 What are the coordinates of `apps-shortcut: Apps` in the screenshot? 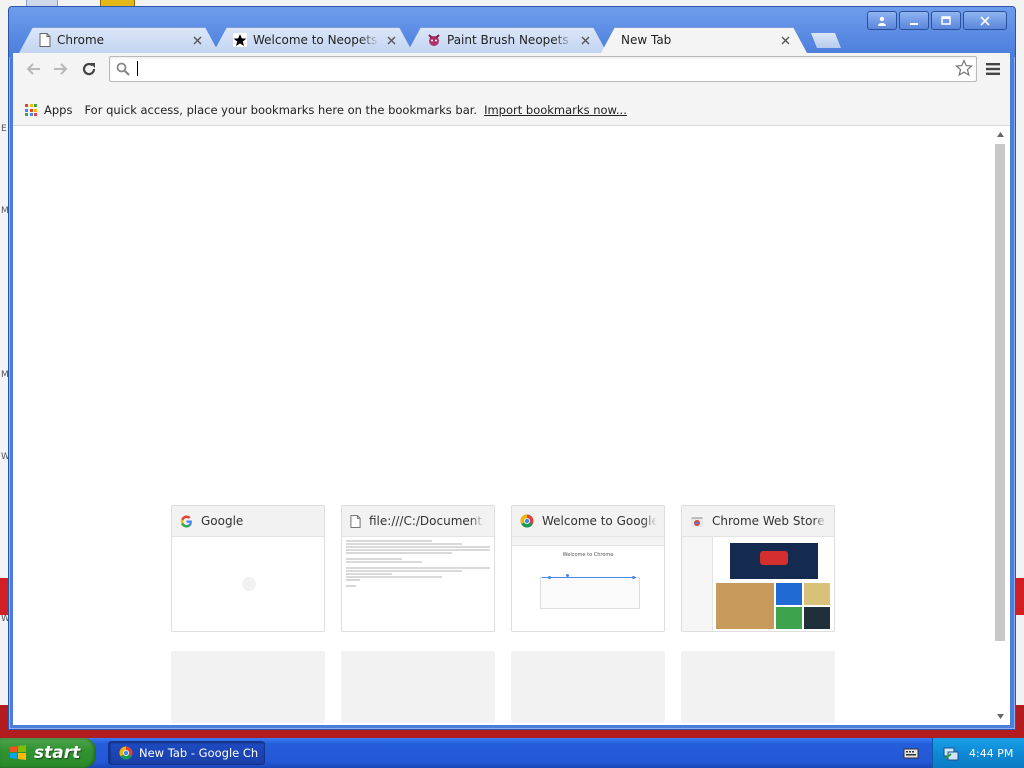 It's located at (48, 110).